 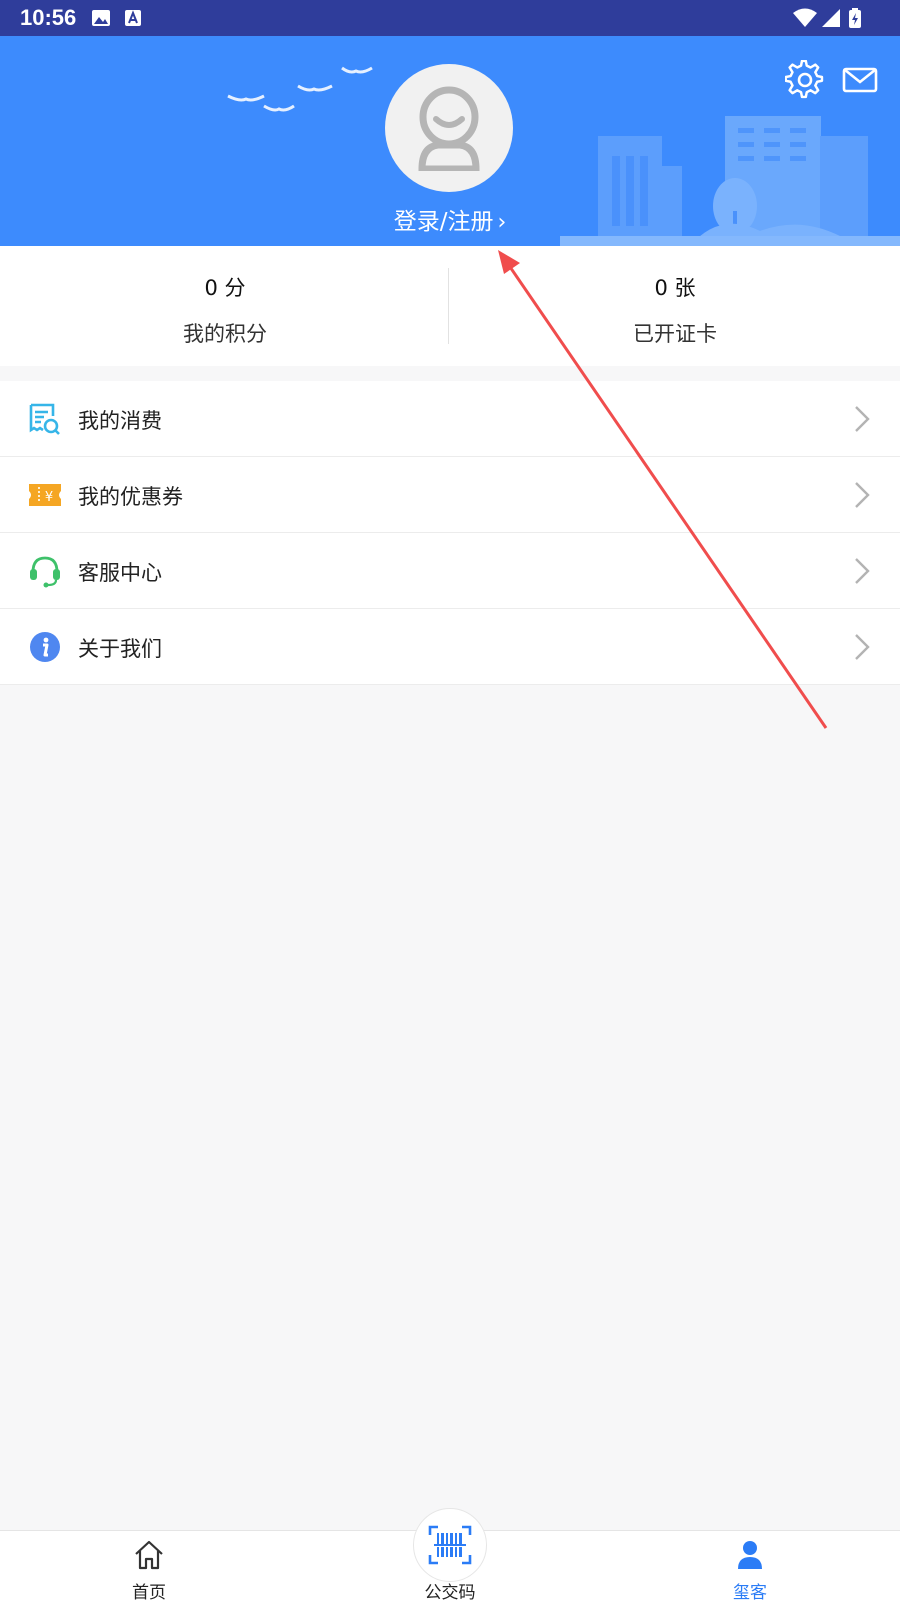 What do you see at coordinates (133, 18) in the screenshot?
I see `text-notification-icon` at bounding box center [133, 18].